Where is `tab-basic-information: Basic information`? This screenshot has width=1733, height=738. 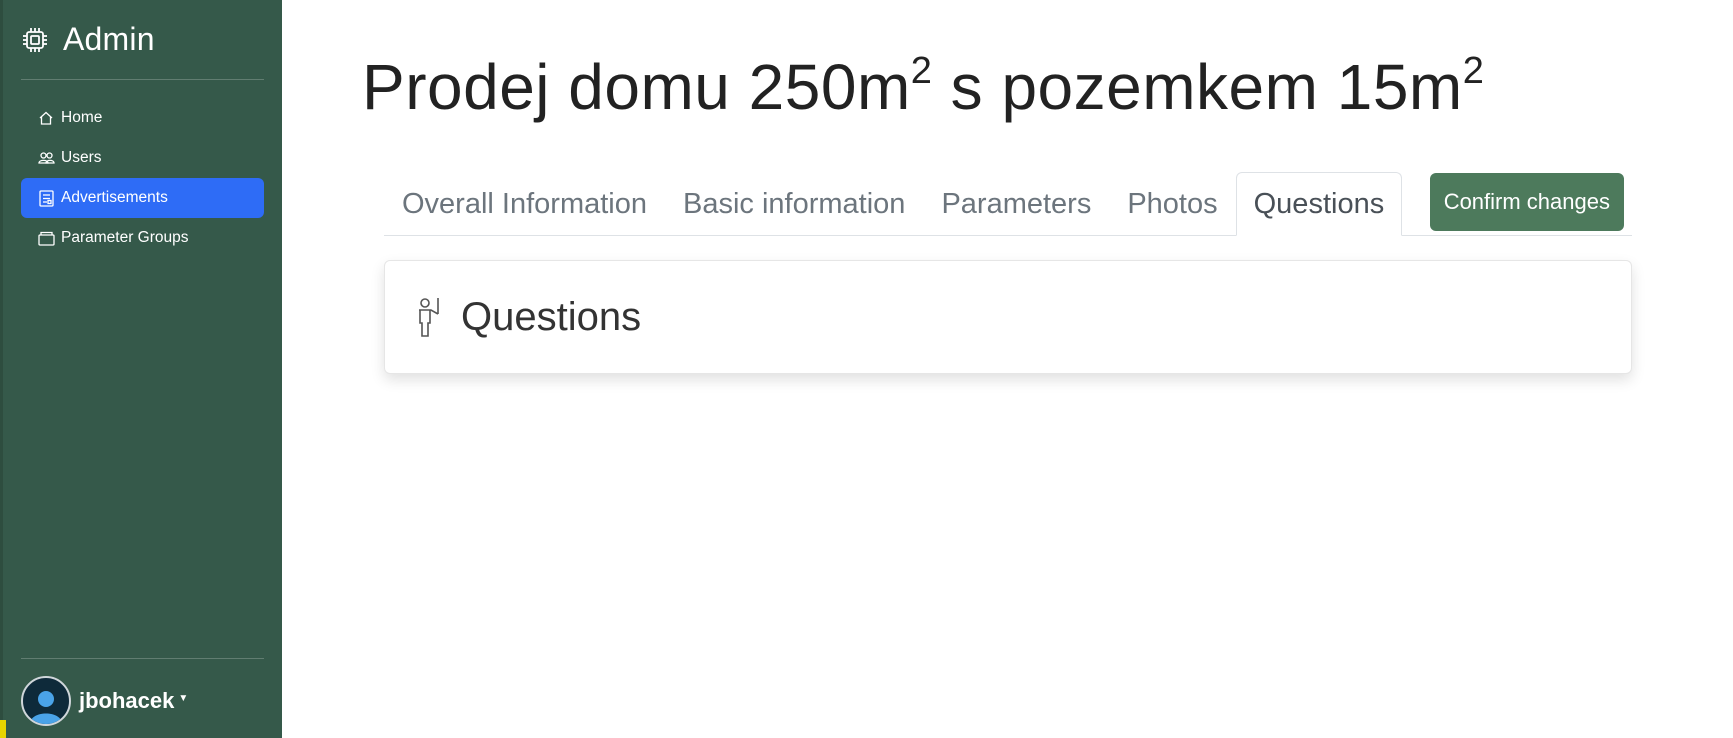 tab-basic-information: Basic information is located at coordinates (794, 204).